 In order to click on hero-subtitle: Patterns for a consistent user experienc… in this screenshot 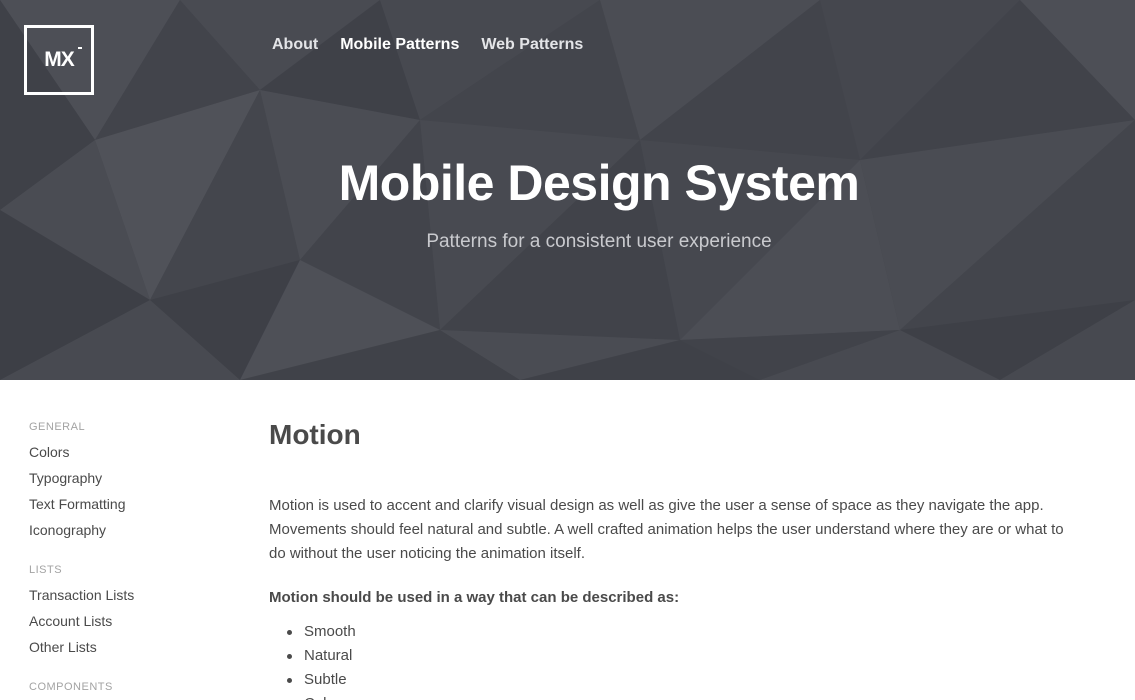, I will do `click(599, 241)`.